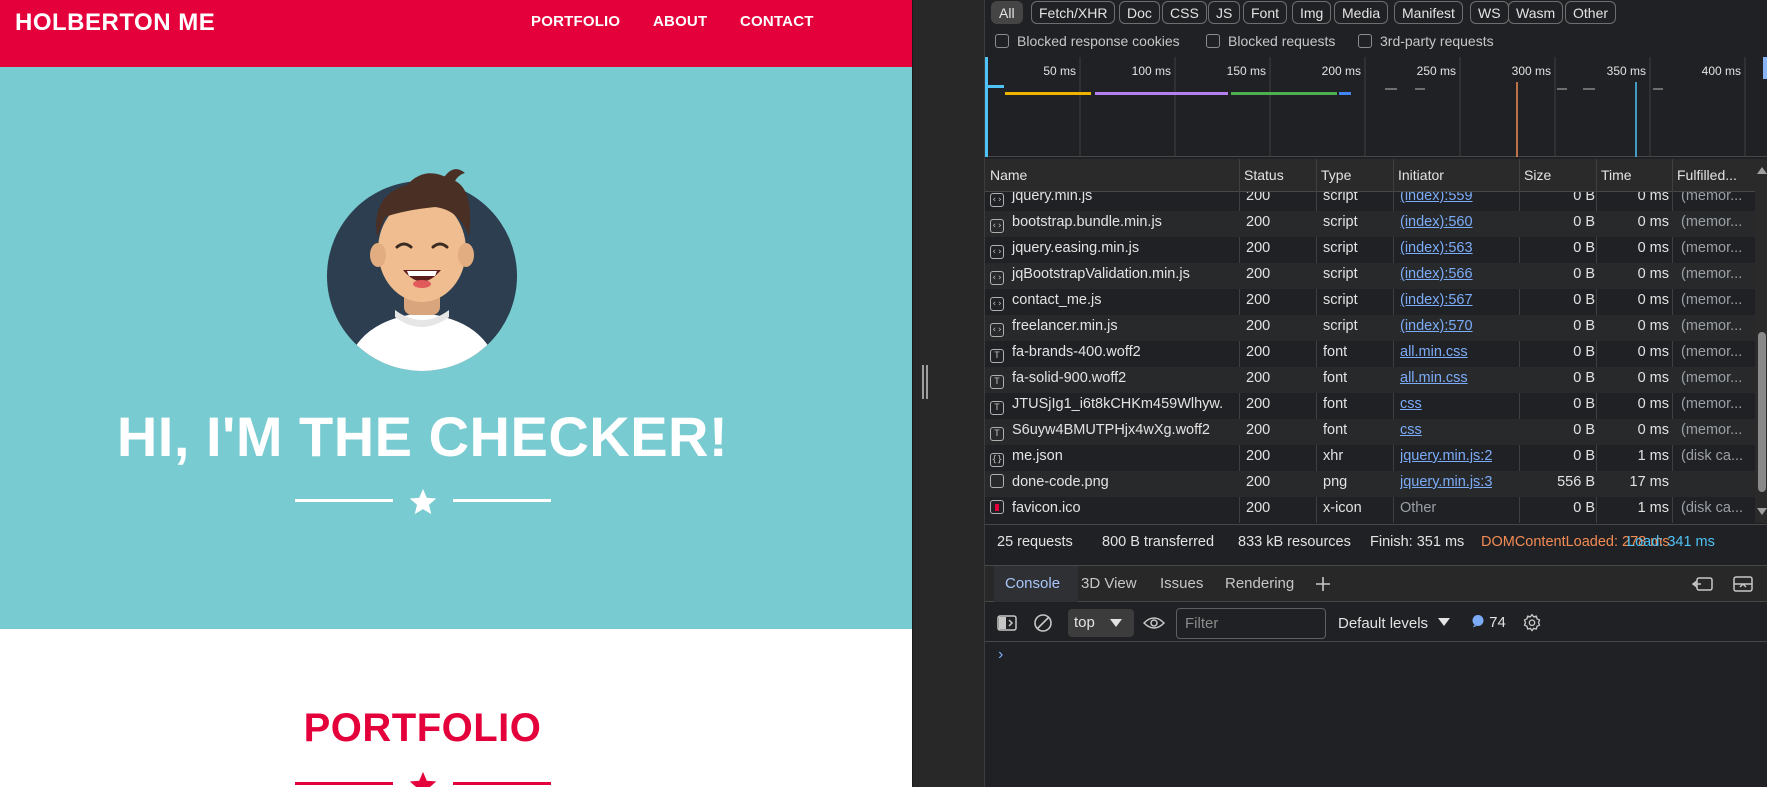 Image resolution: width=1767 pixels, height=787 pixels. I want to click on checkbox-blocked-requests: Blocked requests, so click(1270, 41).